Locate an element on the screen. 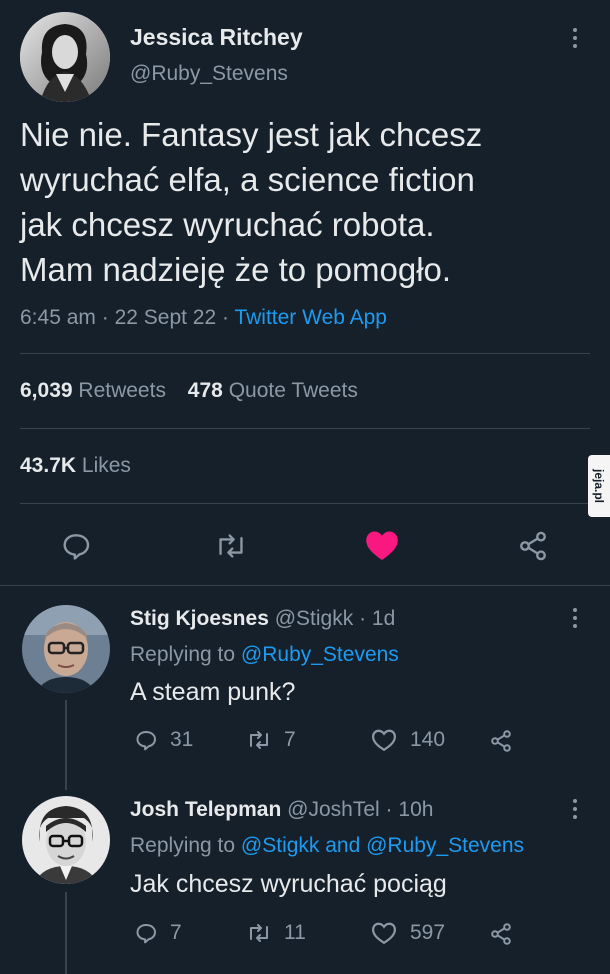 This screenshot has width=610, height=974. reply-header: Stig Kjoesnes @Stigkk · 1d is located at coordinates (262, 619).